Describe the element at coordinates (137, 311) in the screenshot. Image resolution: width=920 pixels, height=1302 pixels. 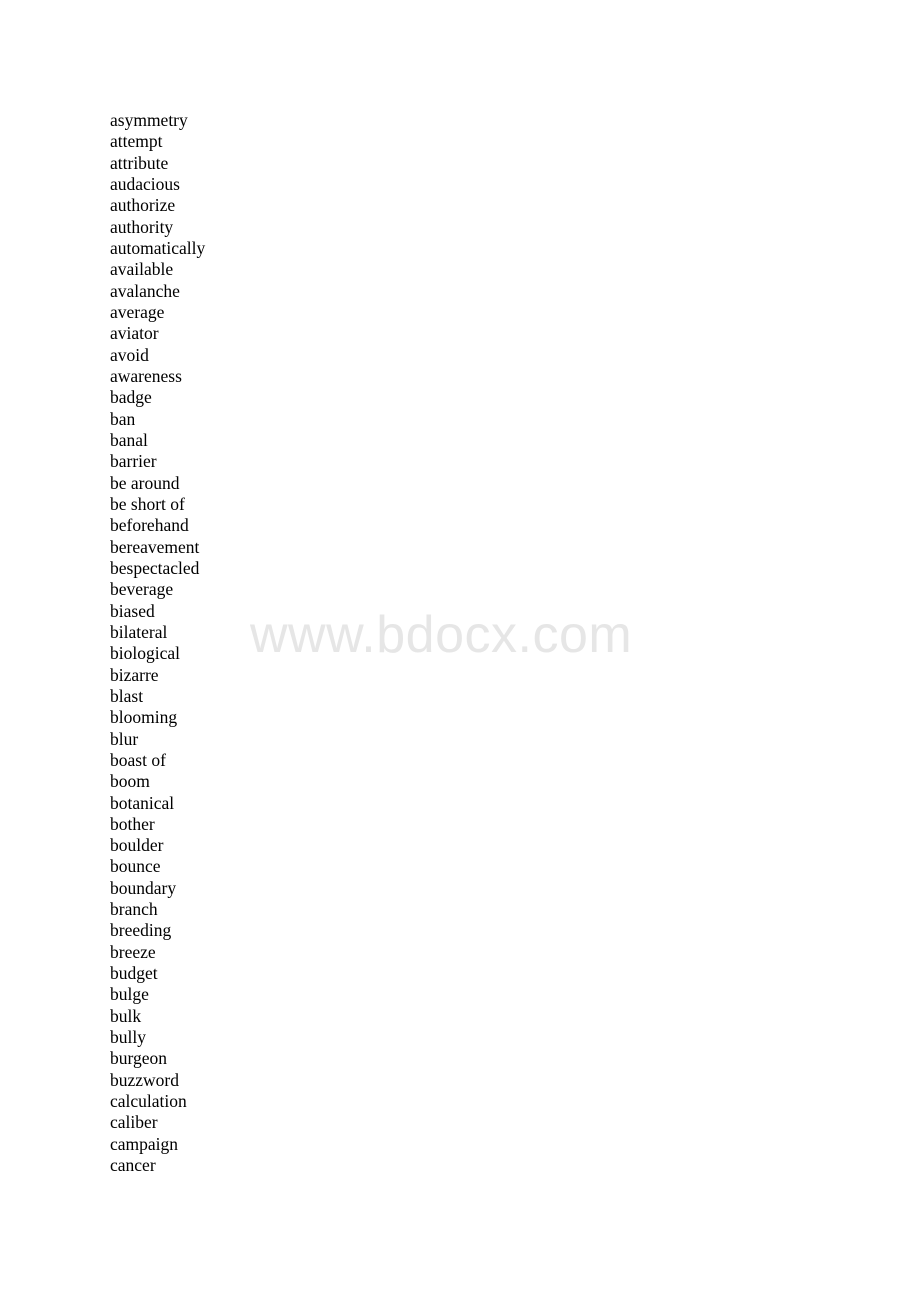
I see `word-list-item: average` at that location.